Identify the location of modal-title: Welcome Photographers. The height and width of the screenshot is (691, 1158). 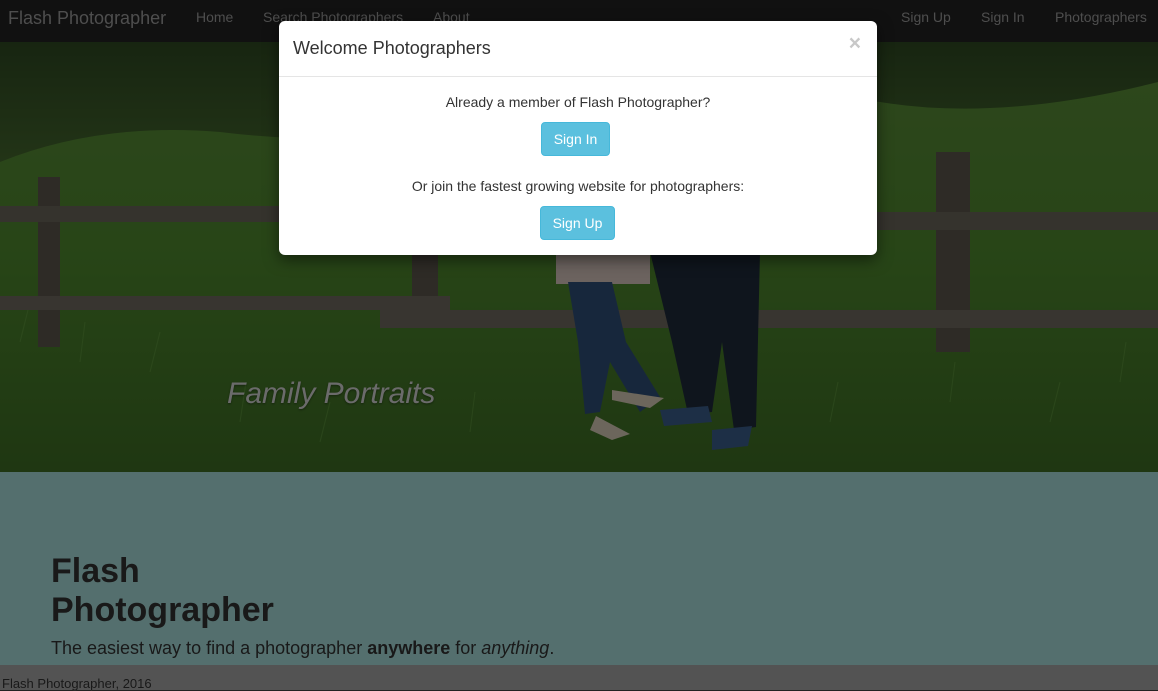
(392, 48).